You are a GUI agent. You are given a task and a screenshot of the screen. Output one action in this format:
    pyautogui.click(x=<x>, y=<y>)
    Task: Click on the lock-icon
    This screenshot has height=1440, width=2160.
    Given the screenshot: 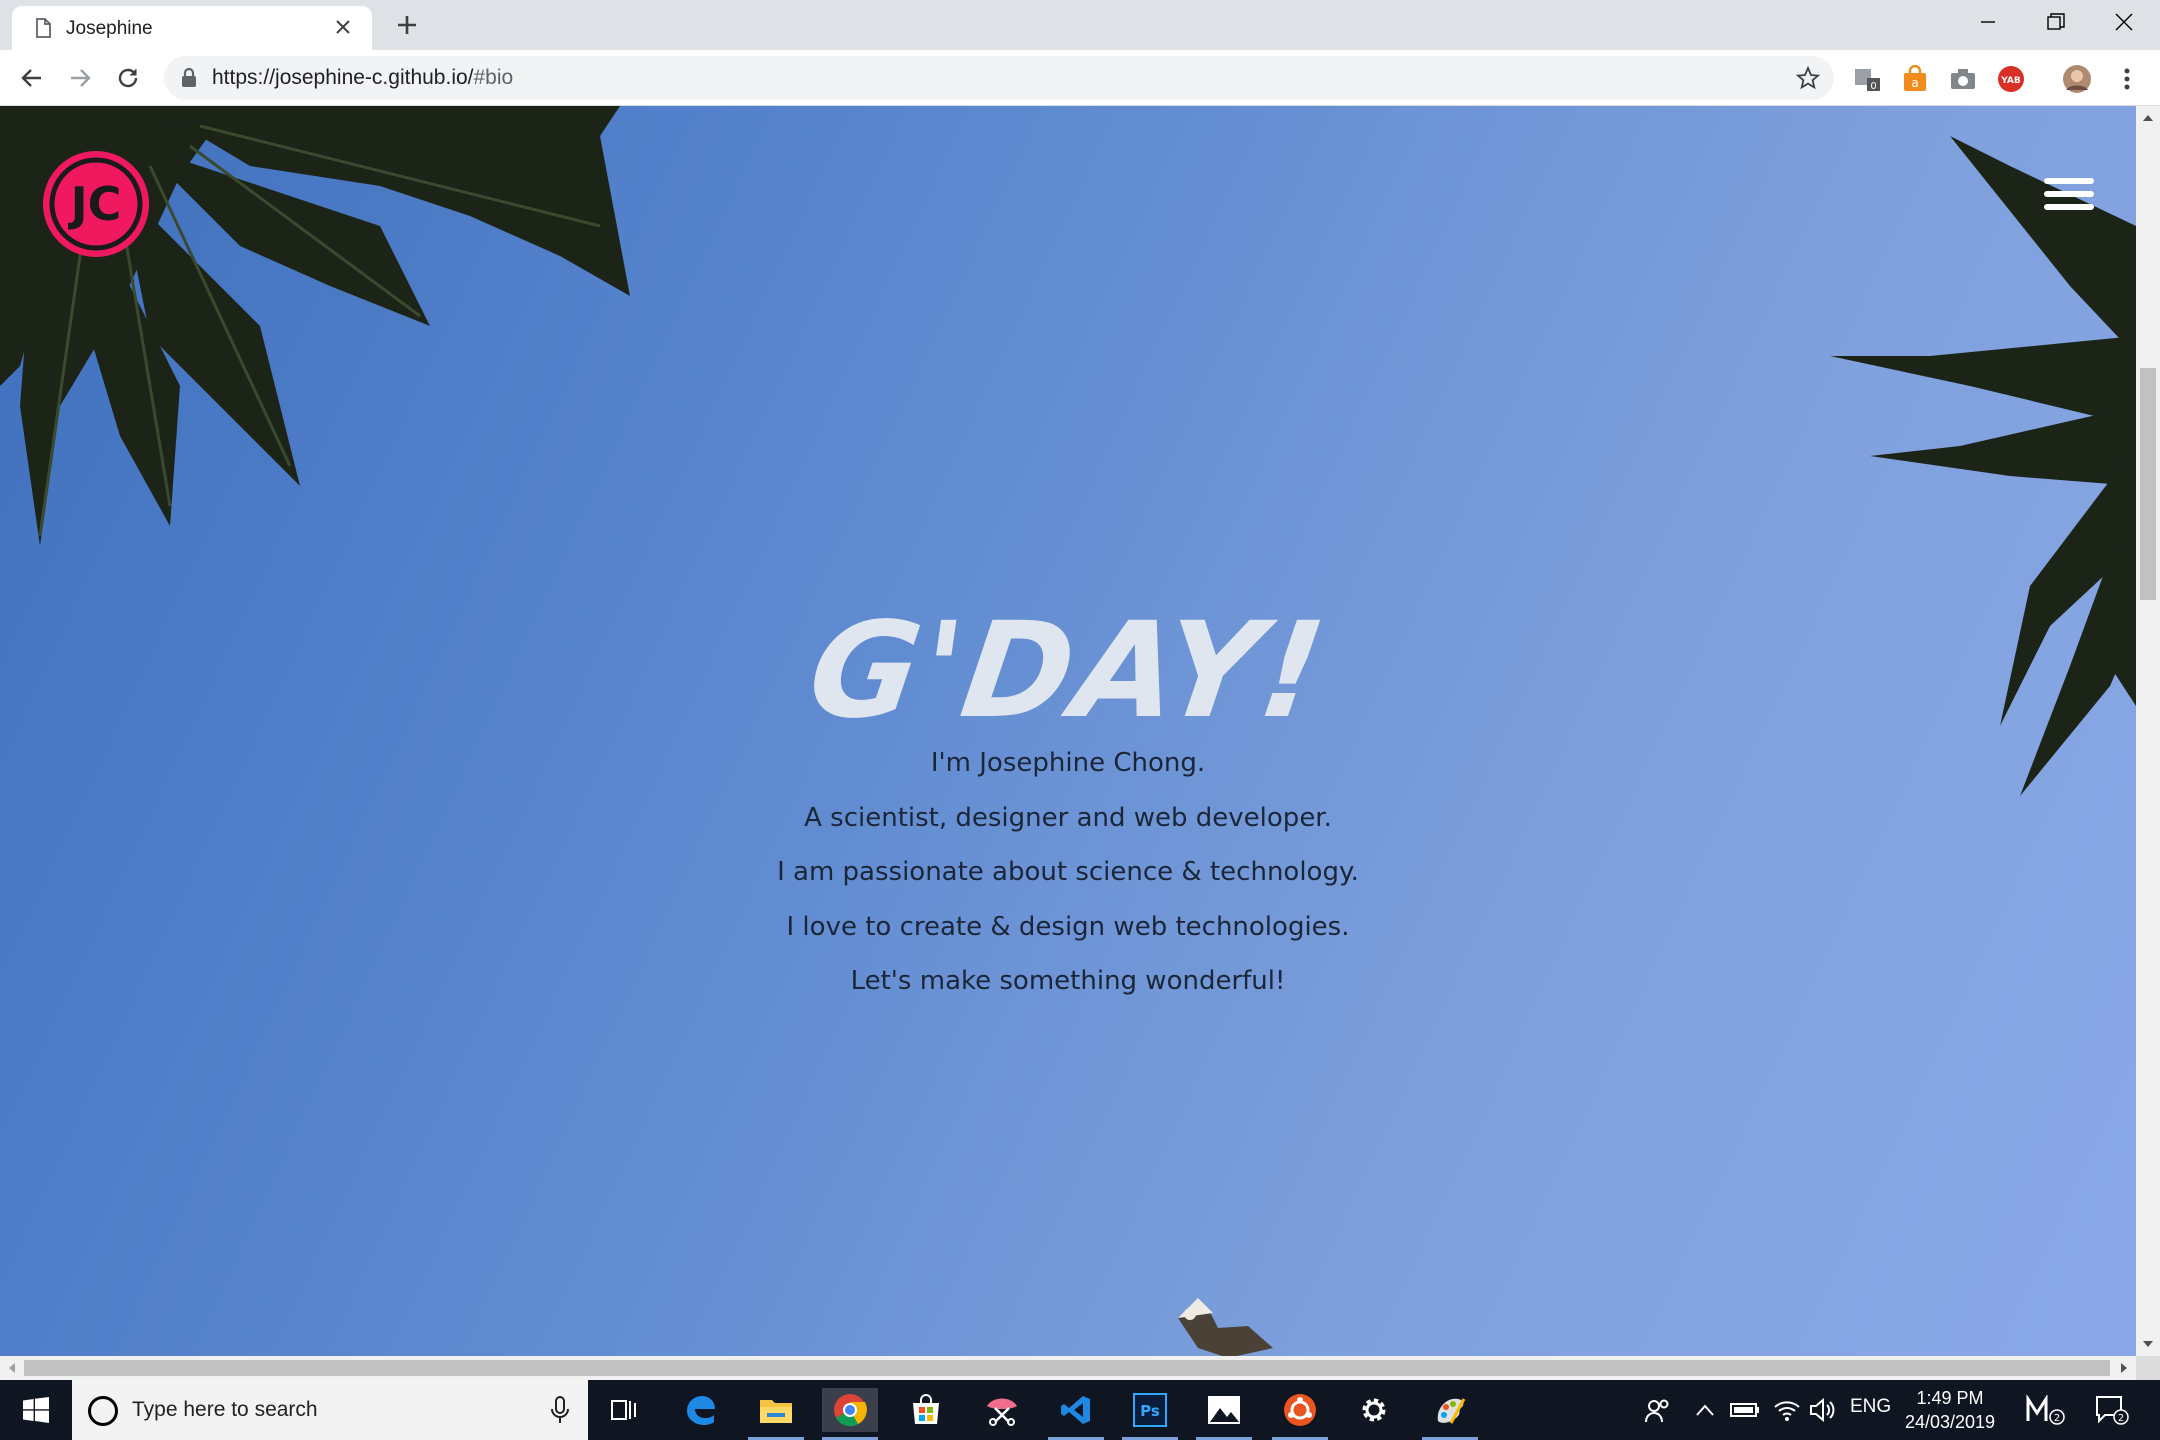 What is the action you would take?
    pyautogui.click(x=190, y=77)
    